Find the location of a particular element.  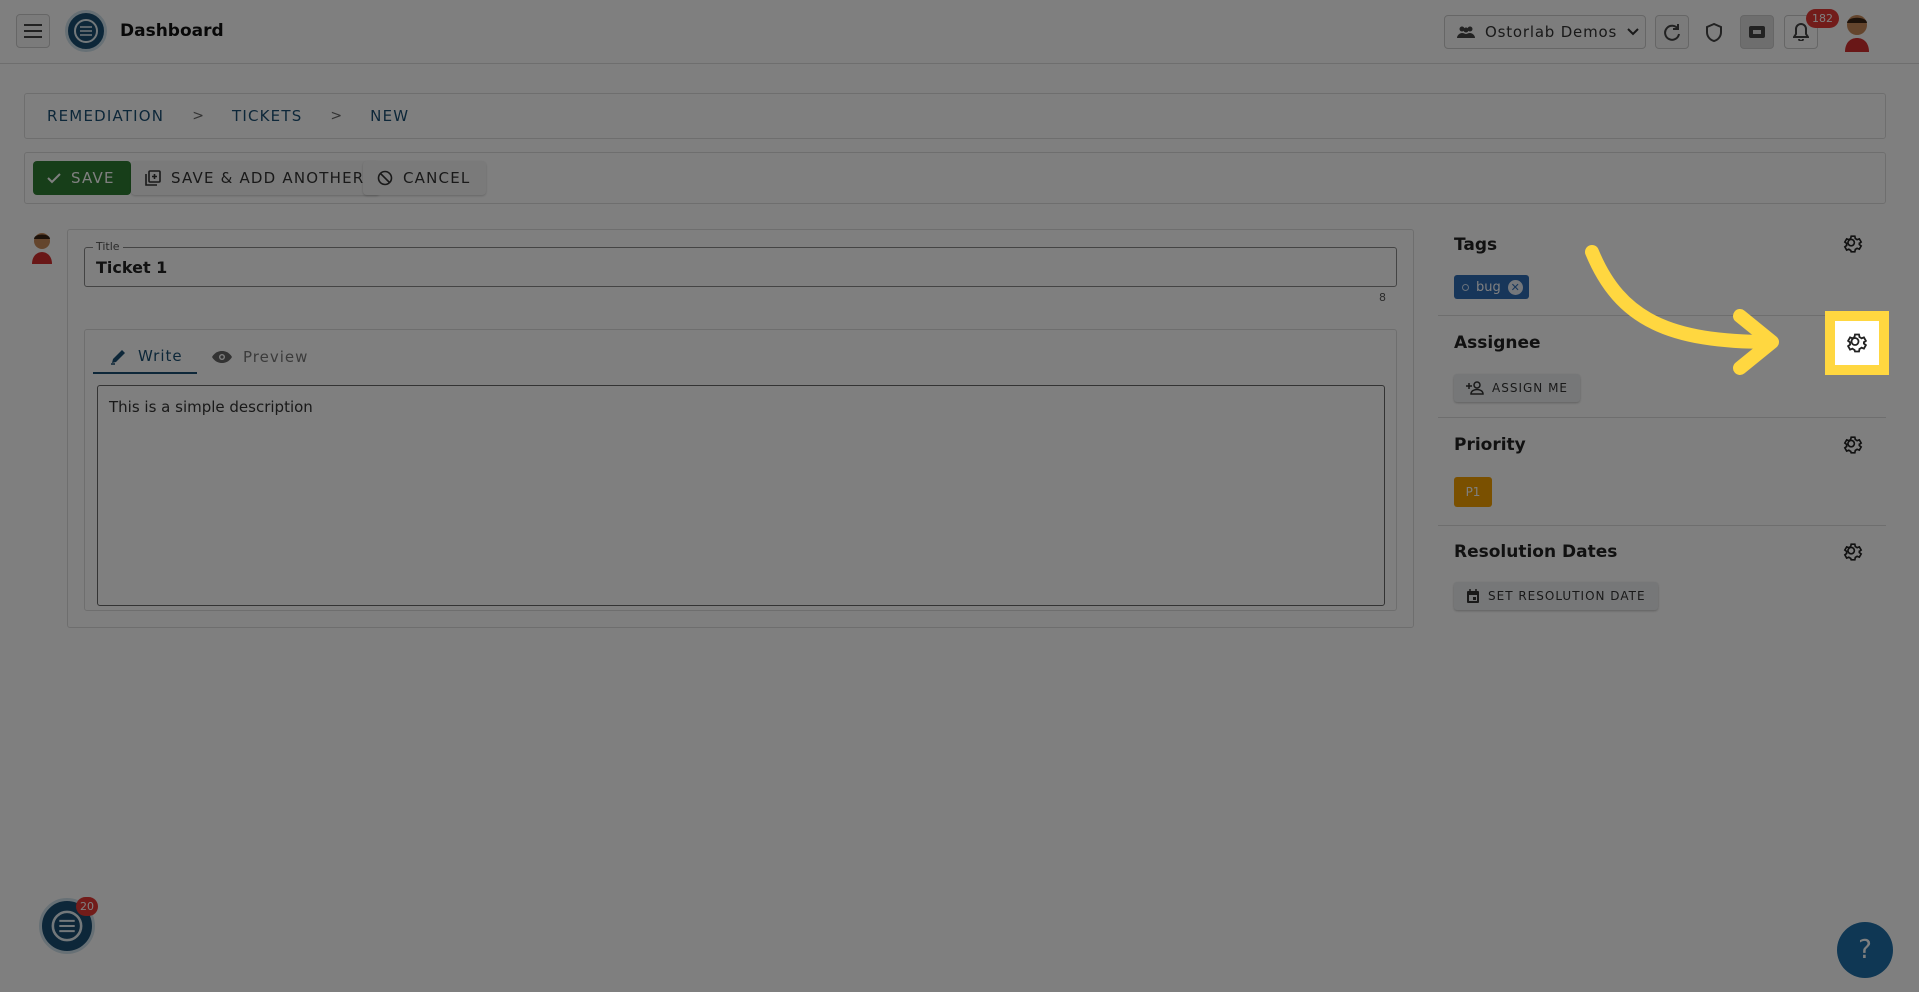

eye-icon is located at coordinates (222, 357).